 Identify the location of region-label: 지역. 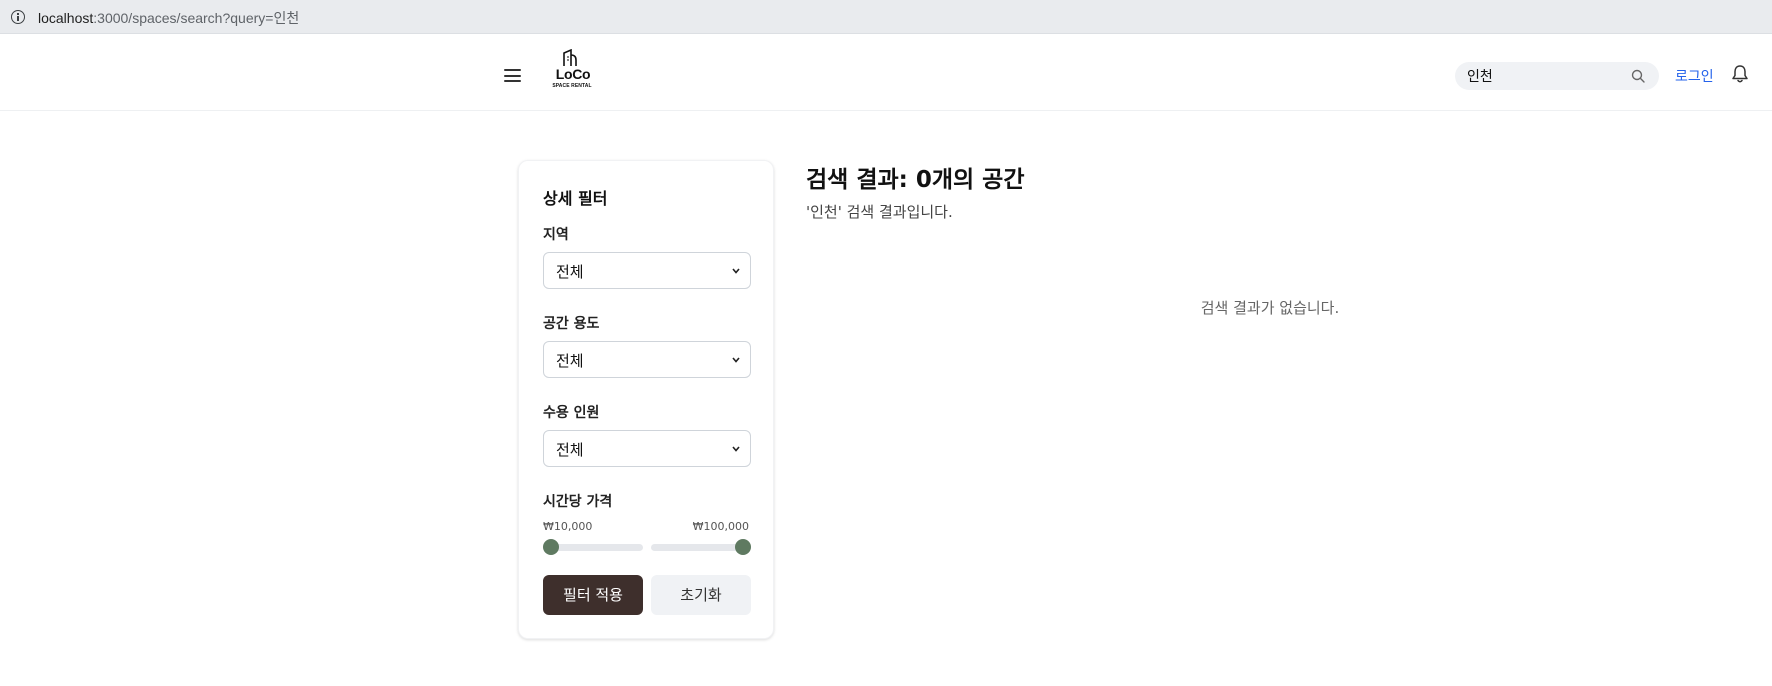
(556, 235).